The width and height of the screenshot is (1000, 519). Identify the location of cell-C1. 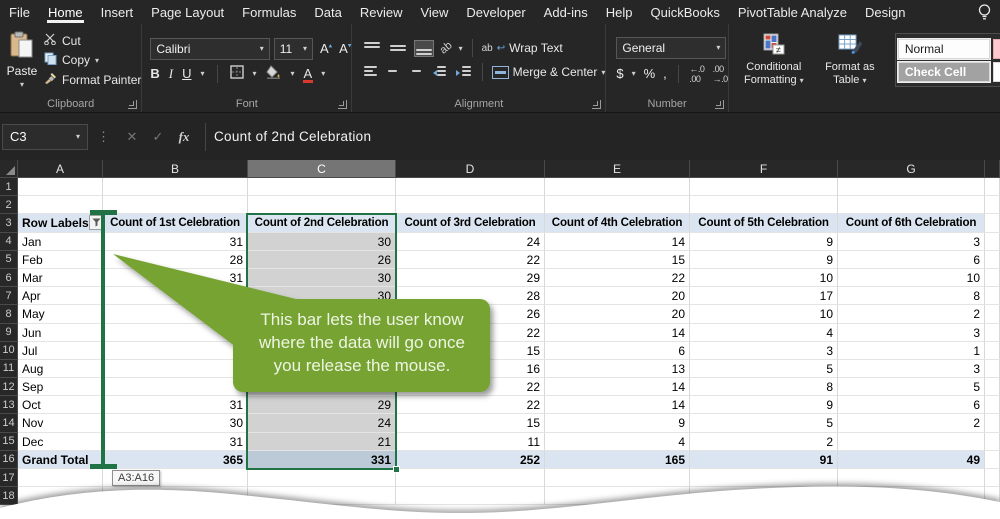
(322, 187).